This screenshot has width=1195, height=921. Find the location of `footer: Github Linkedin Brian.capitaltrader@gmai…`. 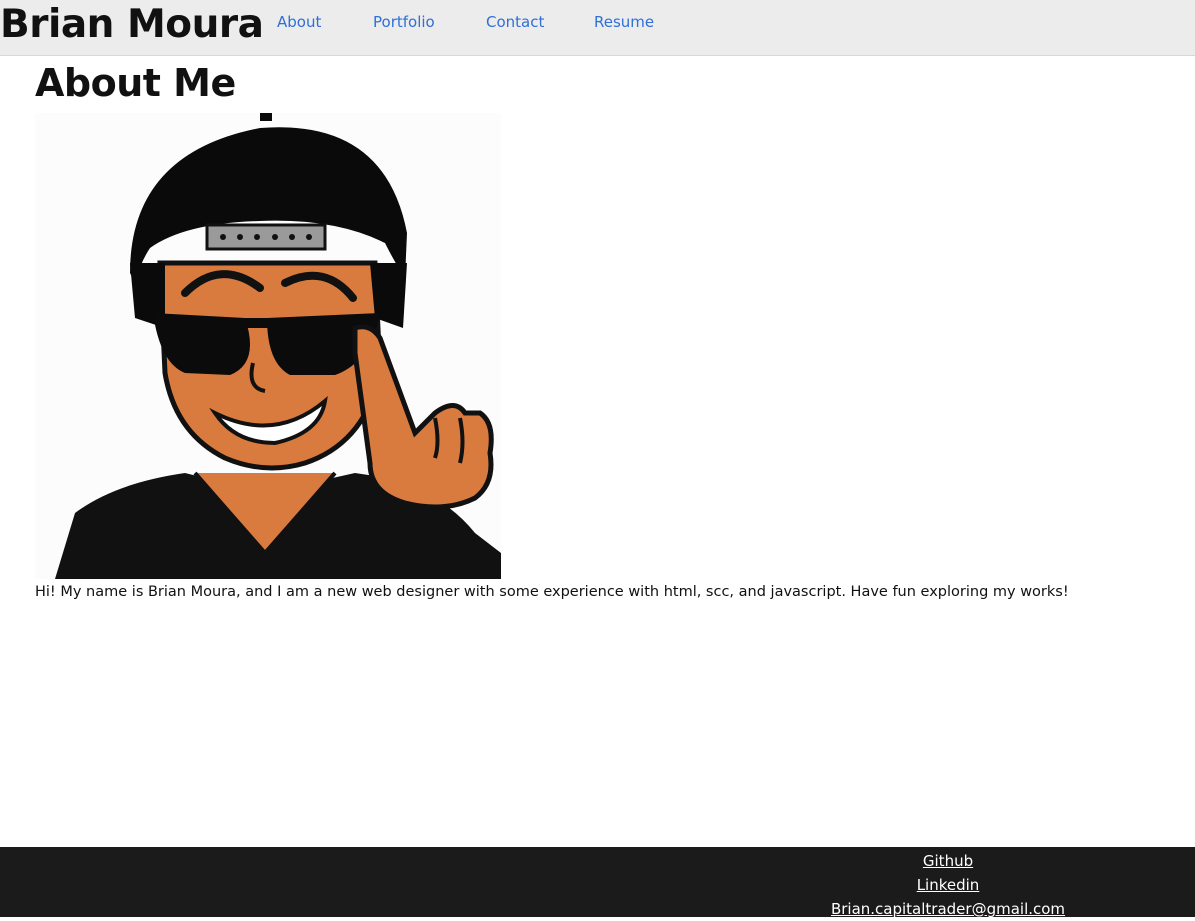

footer: Github Linkedin Brian.capitaltrader@gmai… is located at coordinates (597, 882).